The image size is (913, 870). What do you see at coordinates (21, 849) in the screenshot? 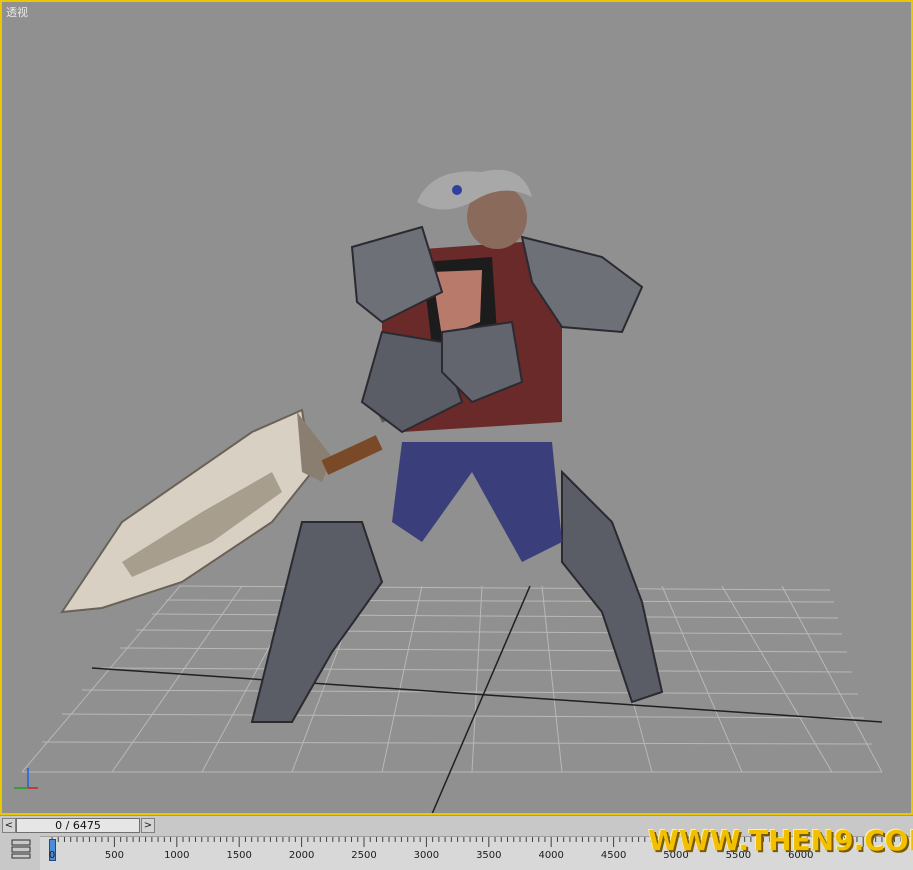
I see `track-view-icon` at bounding box center [21, 849].